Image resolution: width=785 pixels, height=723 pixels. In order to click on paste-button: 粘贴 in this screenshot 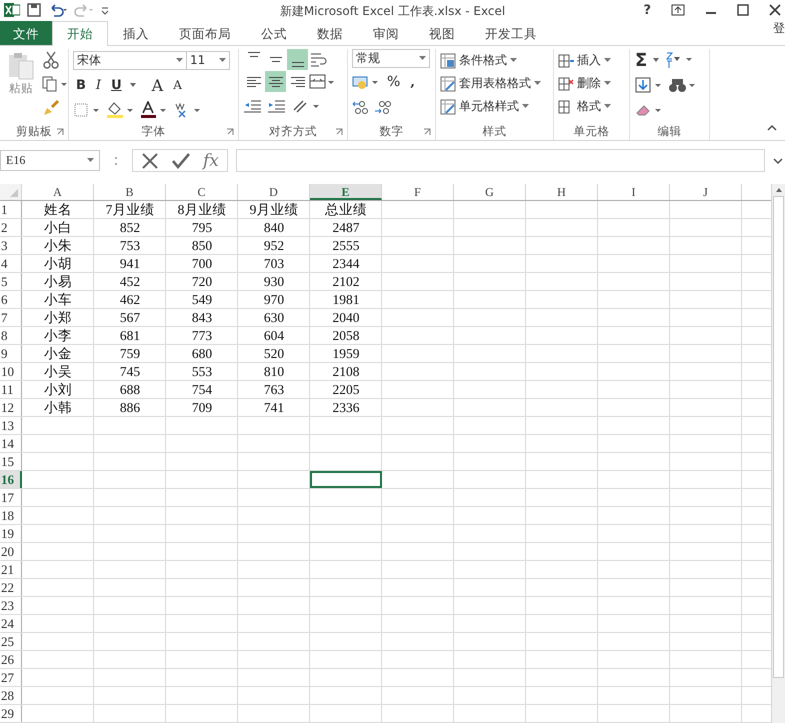, I will do `click(21, 85)`.